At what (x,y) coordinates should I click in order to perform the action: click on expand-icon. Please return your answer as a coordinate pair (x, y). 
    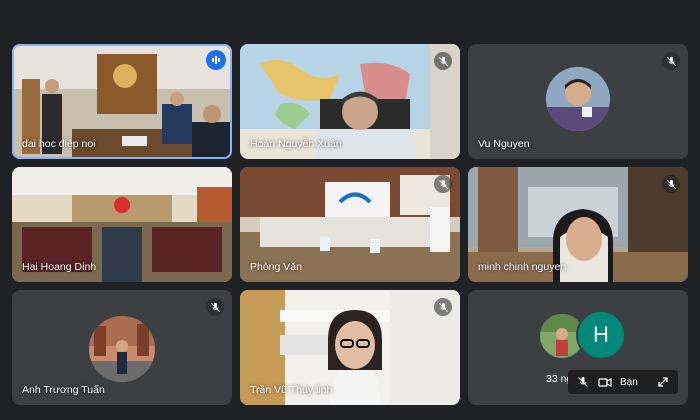
    Looking at the image, I should click on (663, 382).